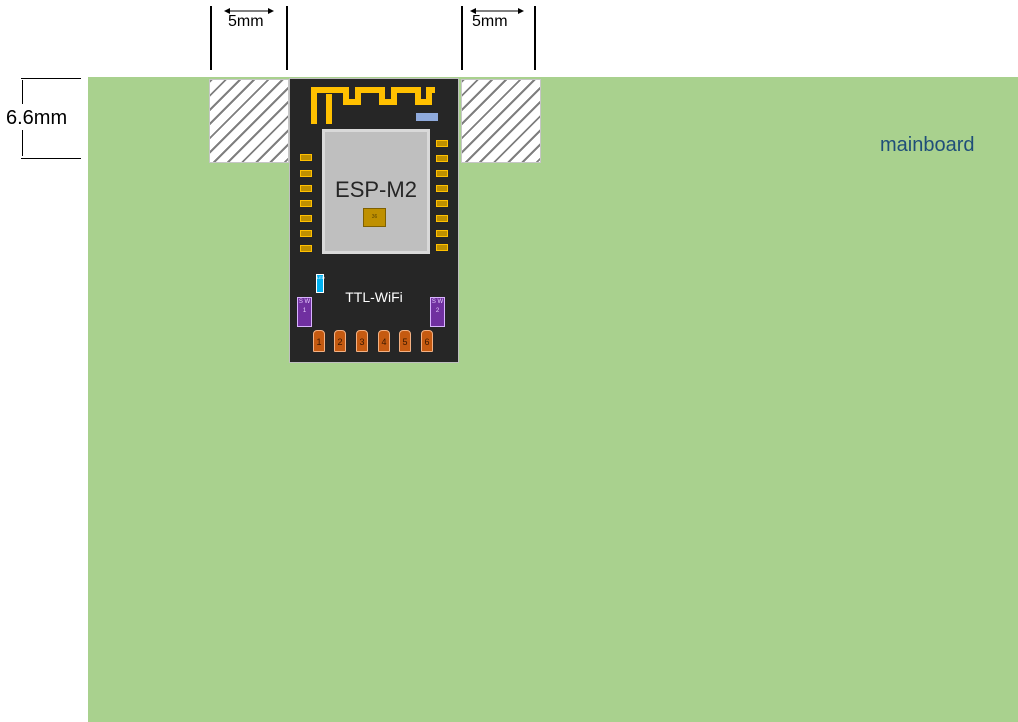 The image size is (1018, 722). I want to click on header-pin: 3, so click(362, 341).